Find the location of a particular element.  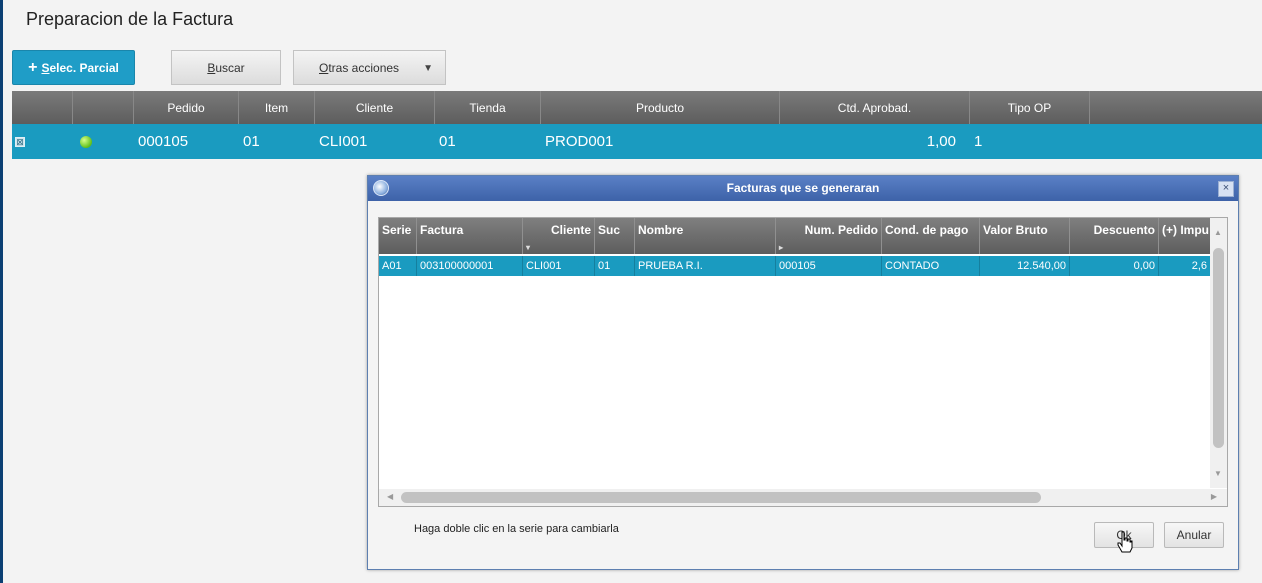

scroll-down-icon: ▼ is located at coordinates (1218, 473).